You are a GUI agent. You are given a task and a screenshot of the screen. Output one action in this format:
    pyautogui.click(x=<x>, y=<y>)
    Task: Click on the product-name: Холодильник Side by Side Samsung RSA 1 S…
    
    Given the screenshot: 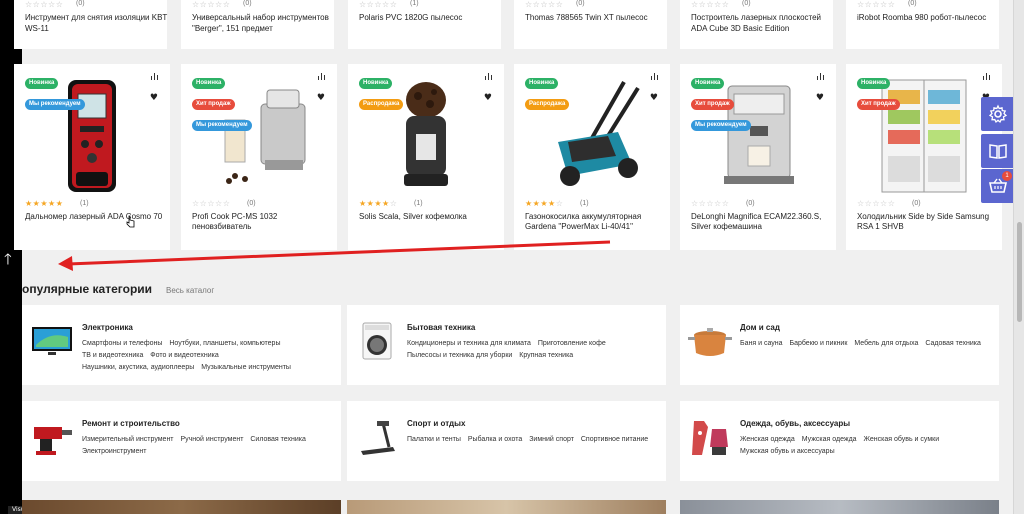 What is the action you would take?
    pyautogui.click(x=927, y=222)
    